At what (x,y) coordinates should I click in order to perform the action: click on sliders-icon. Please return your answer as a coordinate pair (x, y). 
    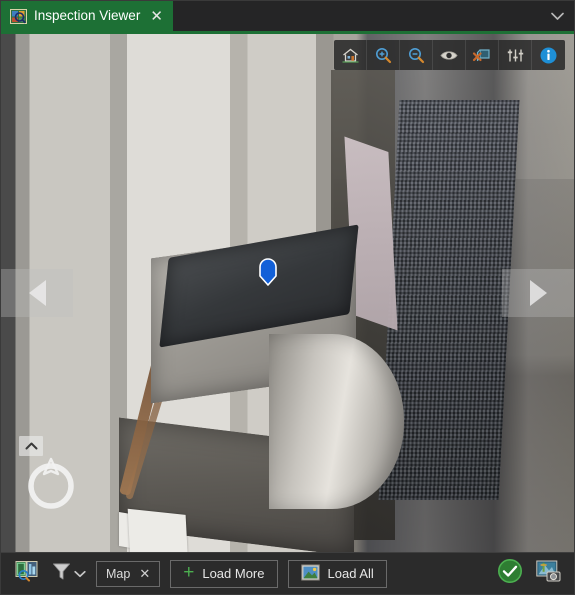
    Looking at the image, I should click on (515, 55).